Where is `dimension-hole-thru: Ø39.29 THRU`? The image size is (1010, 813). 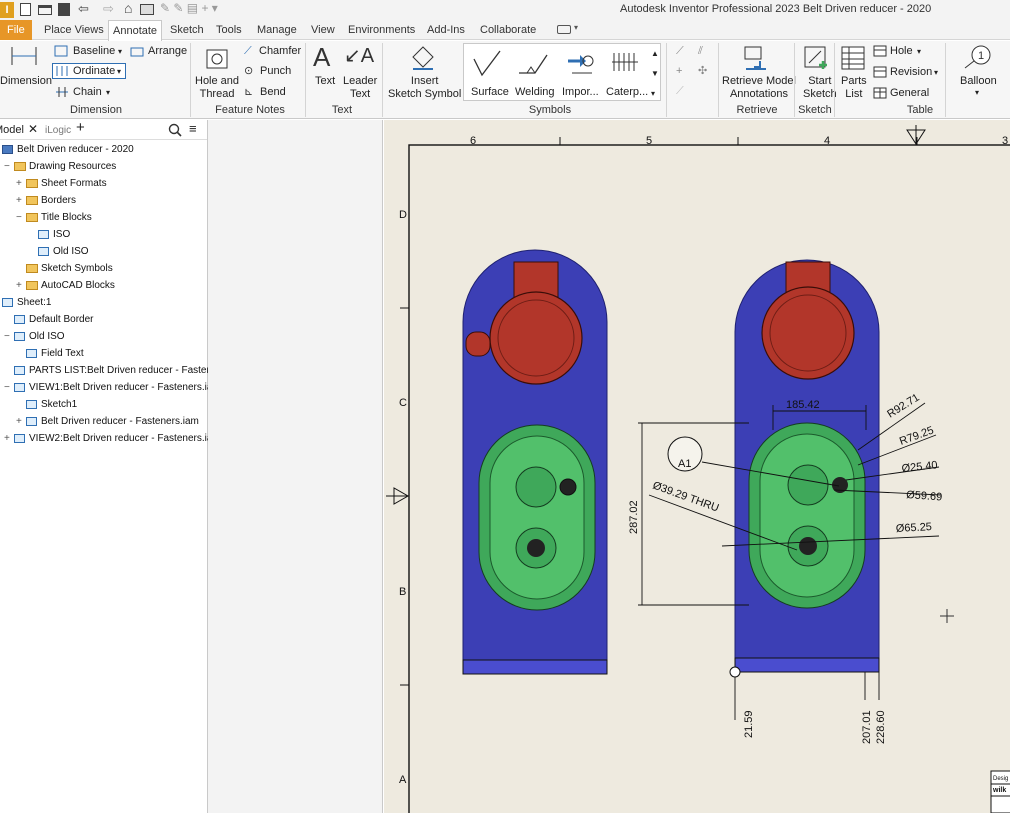
dimension-hole-thru: Ø39.29 THRU is located at coordinates (685, 497).